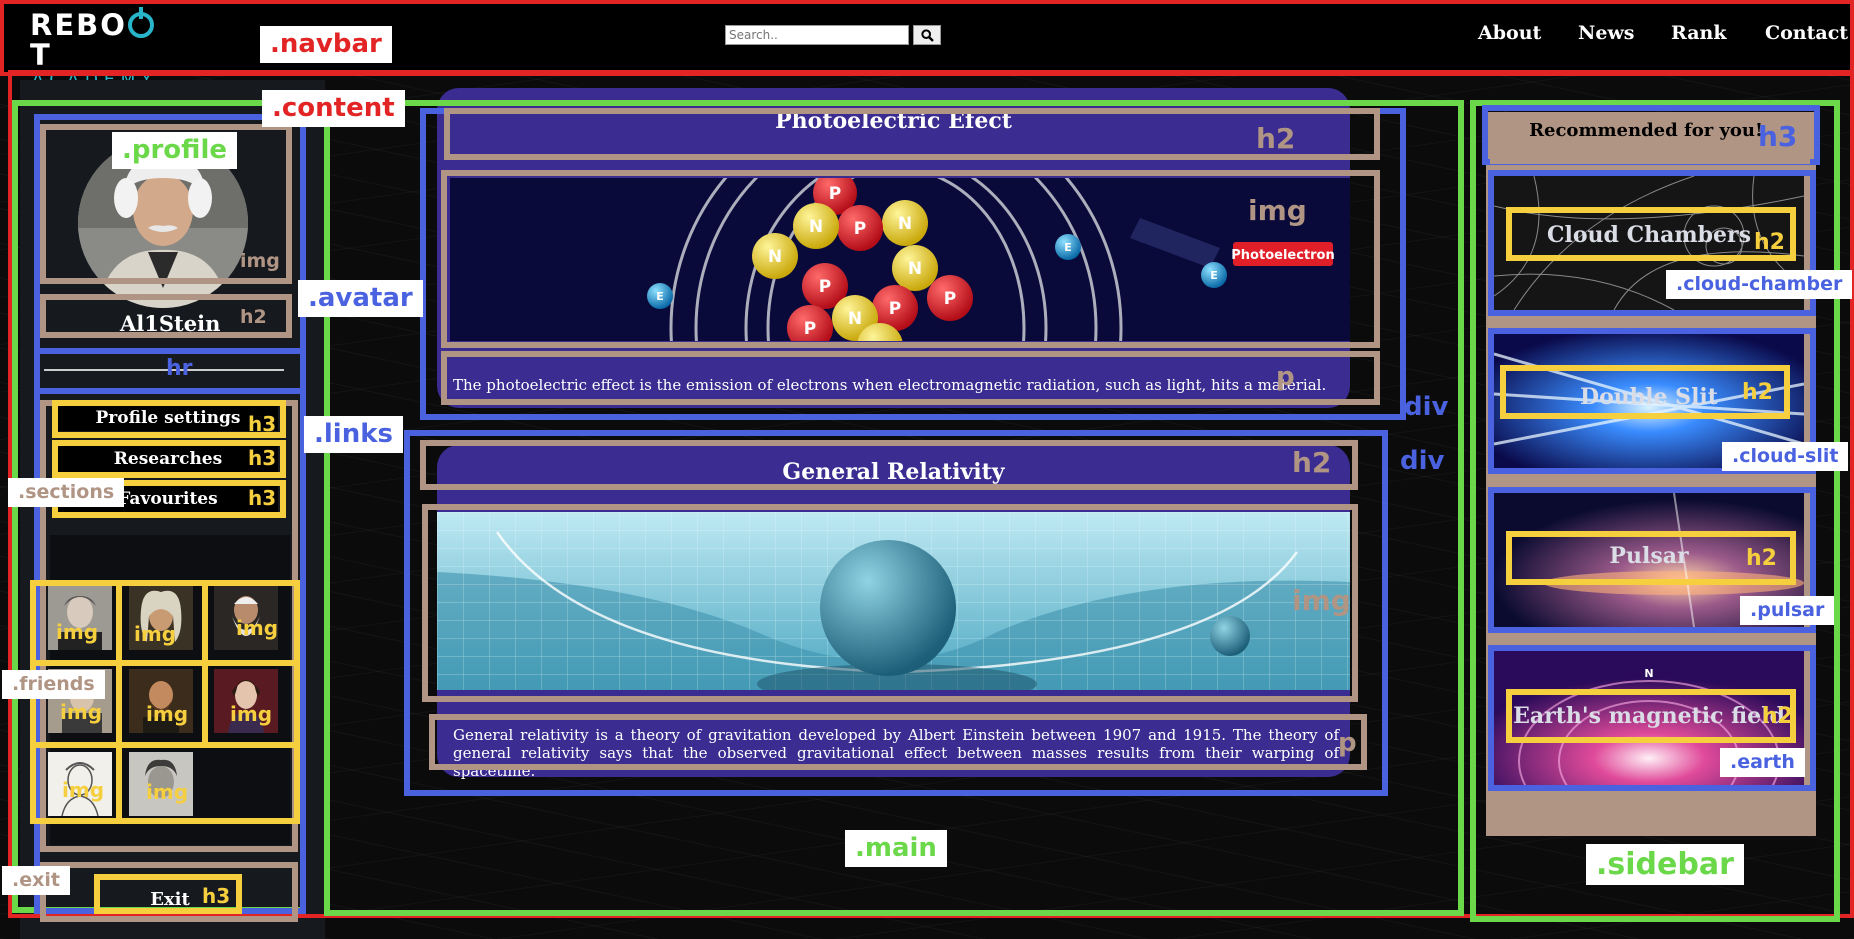 The width and height of the screenshot is (1854, 939). I want to click on profile-tag: .profile, so click(174, 150).